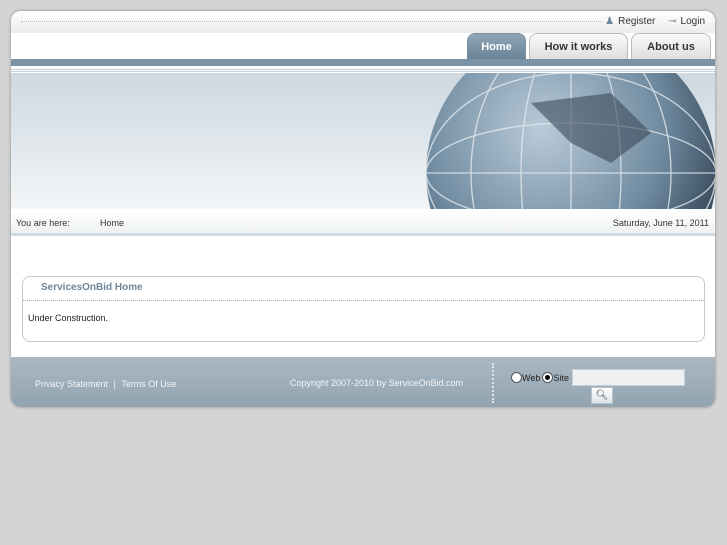  What do you see at coordinates (610, 21) in the screenshot?
I see `user-icon: ♟` at bounding box center [610, 21].